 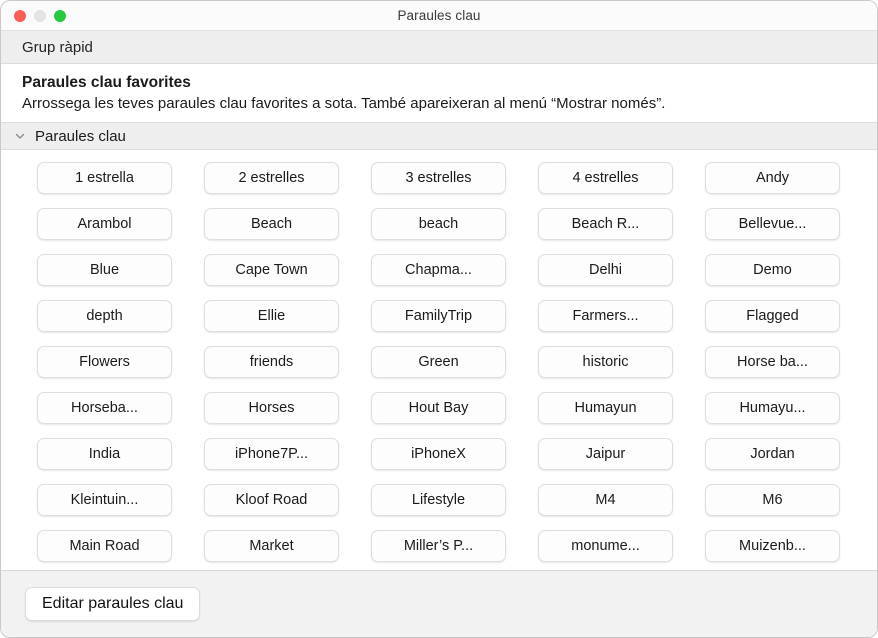 I want to click on window-titlebar: Paraules clau, so click(x=439, y=16).